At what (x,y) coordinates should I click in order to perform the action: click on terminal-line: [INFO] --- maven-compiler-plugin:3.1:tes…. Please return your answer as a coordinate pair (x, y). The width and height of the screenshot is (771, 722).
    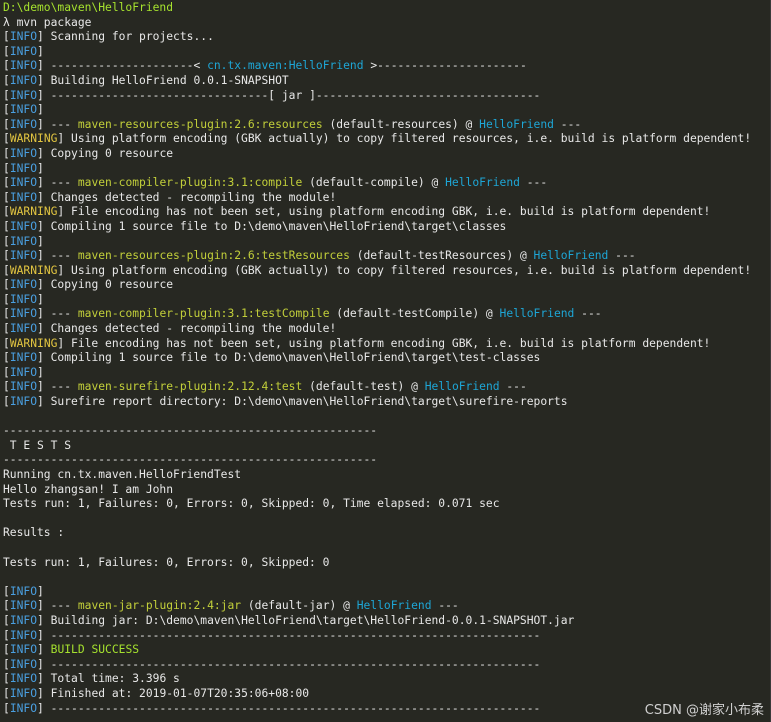
    Looking at the image, I should click on (386, 314).